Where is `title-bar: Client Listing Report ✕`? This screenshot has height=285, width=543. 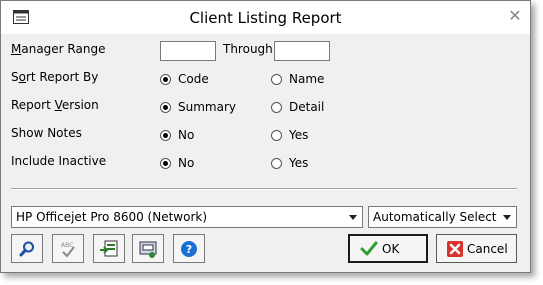
title-bar: Client Listing Report ✕ is located at coordinates (265, 17).